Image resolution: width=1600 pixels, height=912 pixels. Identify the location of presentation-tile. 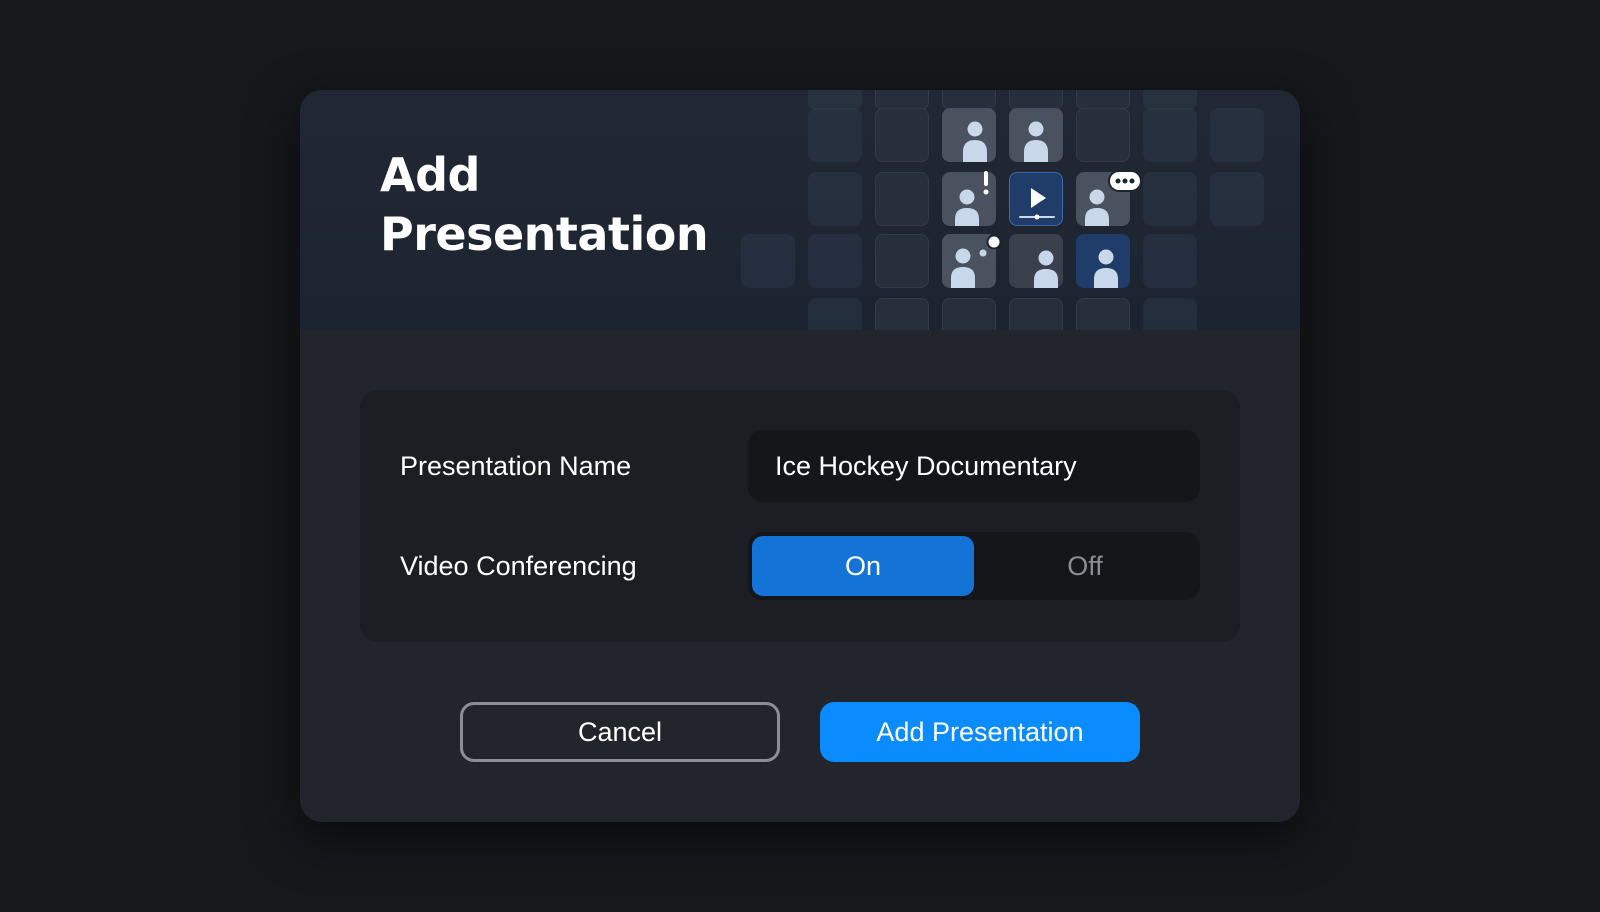
(1036, 199).